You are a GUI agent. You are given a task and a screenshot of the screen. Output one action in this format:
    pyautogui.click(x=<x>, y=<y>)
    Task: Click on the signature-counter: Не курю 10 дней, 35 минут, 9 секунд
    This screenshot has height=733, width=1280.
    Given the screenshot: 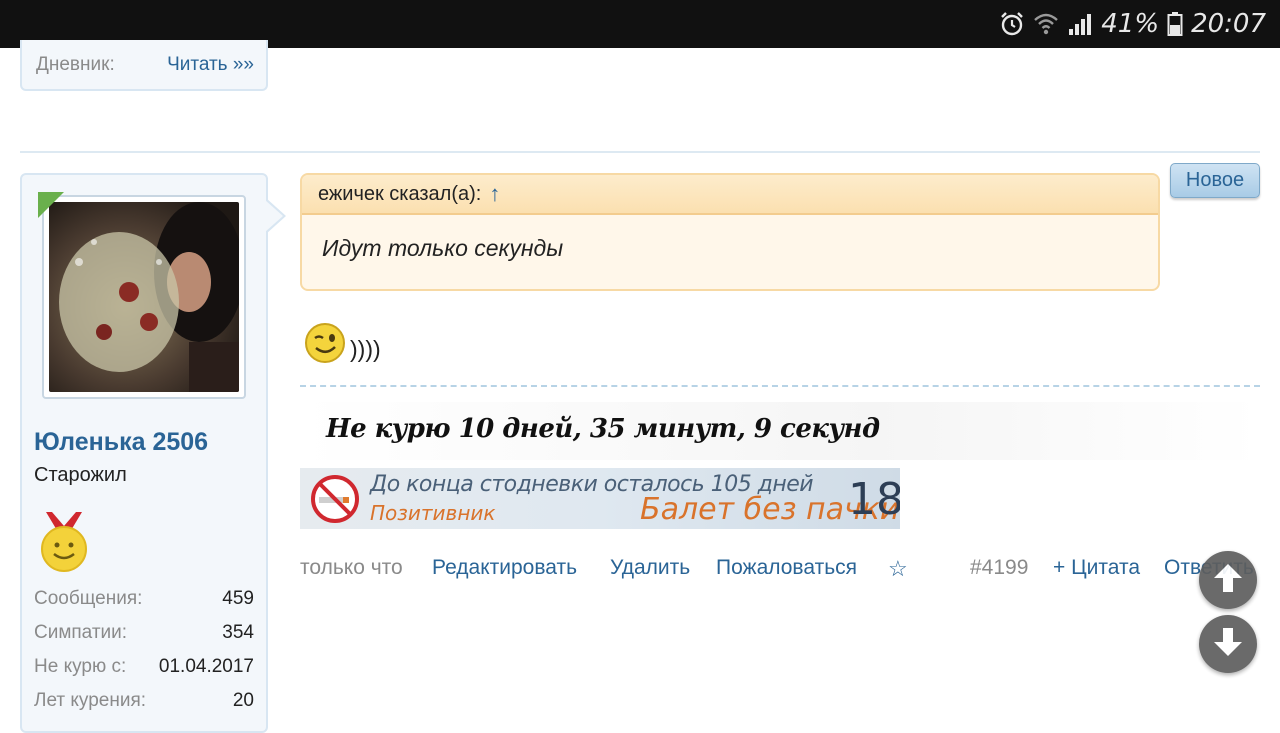 What is the action you would take?
    pyautogui.click(x=780, y=431)
    